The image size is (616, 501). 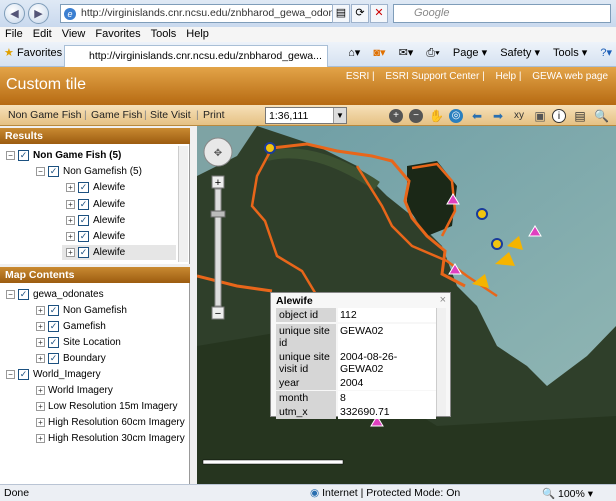 I want to click on sublayer-row: + ✓ Boundary, so click(x=71, y=358).